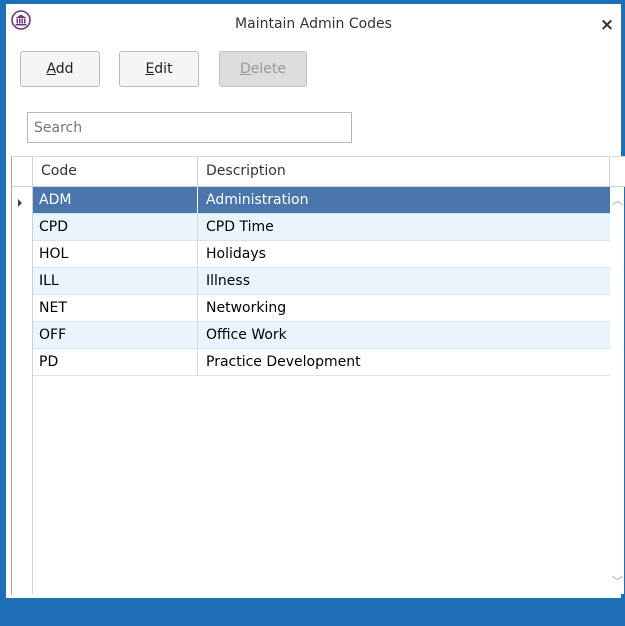 This screenshot has height=626, width=625. I want to click on window-border-left, so click(3, 313).